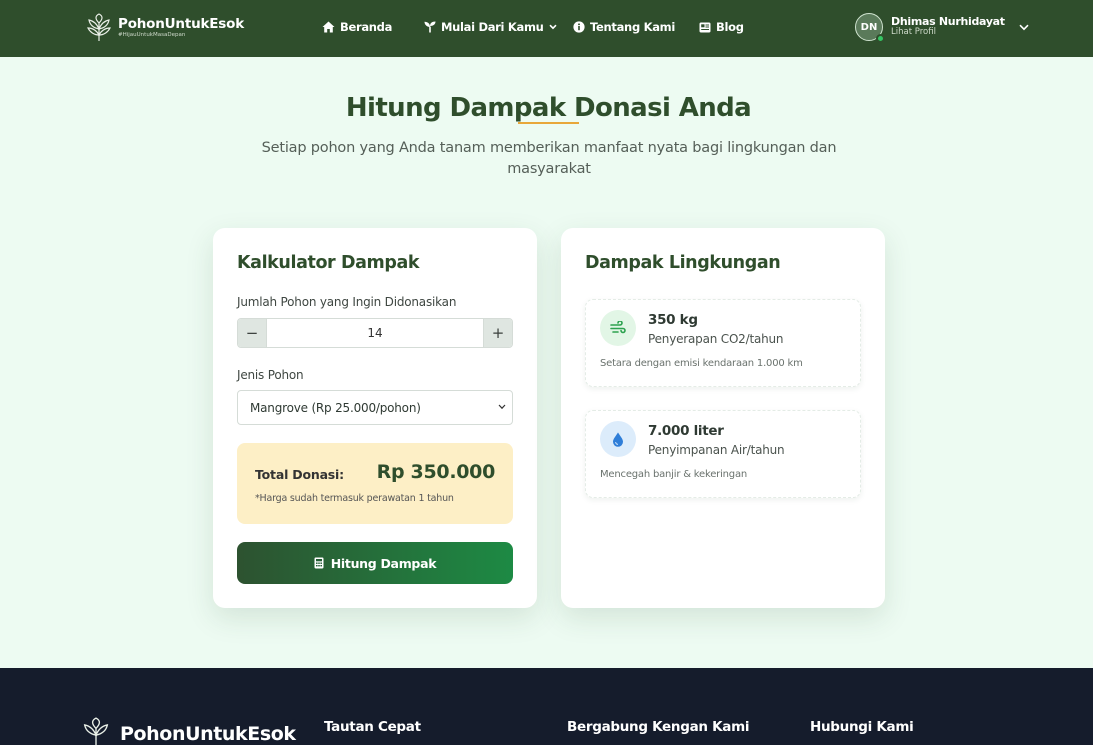 The image size is (1093, 745). What do you see at coordinates (618, 328) in the screenshot?
I see `wind-icon` at bounding box center [618, 328].